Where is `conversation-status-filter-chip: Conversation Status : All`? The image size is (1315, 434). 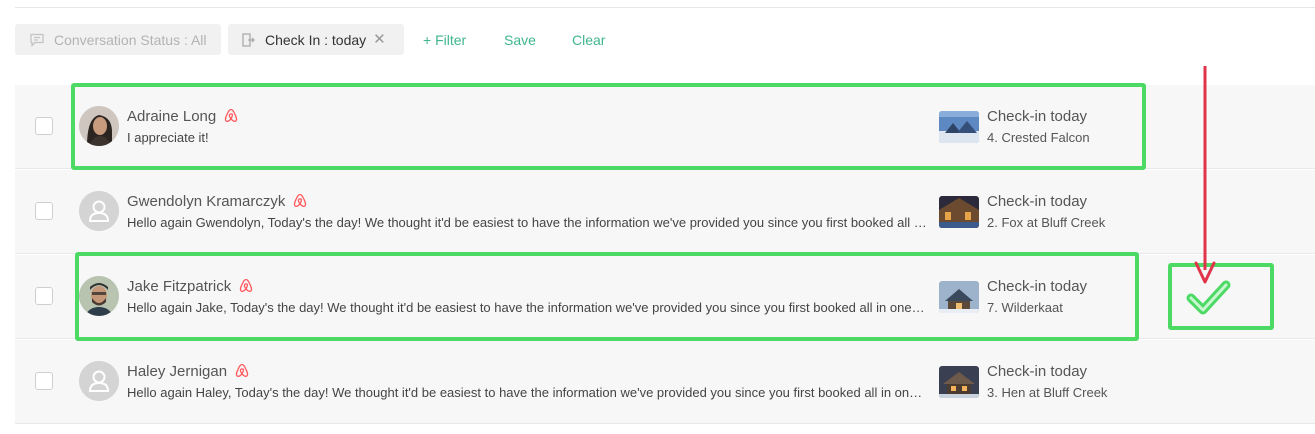 conversation-status-filter-chip: Conversation Status : All is located at coordinates (118, 39).